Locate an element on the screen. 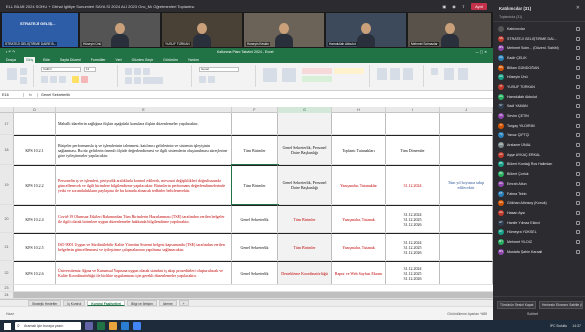  row-header: 20 is located at coordinates (7, 218).